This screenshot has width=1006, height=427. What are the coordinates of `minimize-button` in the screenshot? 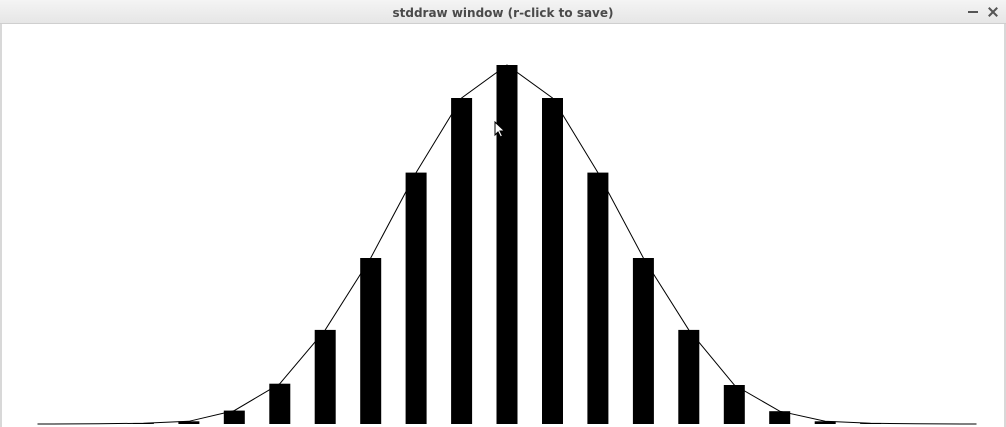 It's located at (973, 12).